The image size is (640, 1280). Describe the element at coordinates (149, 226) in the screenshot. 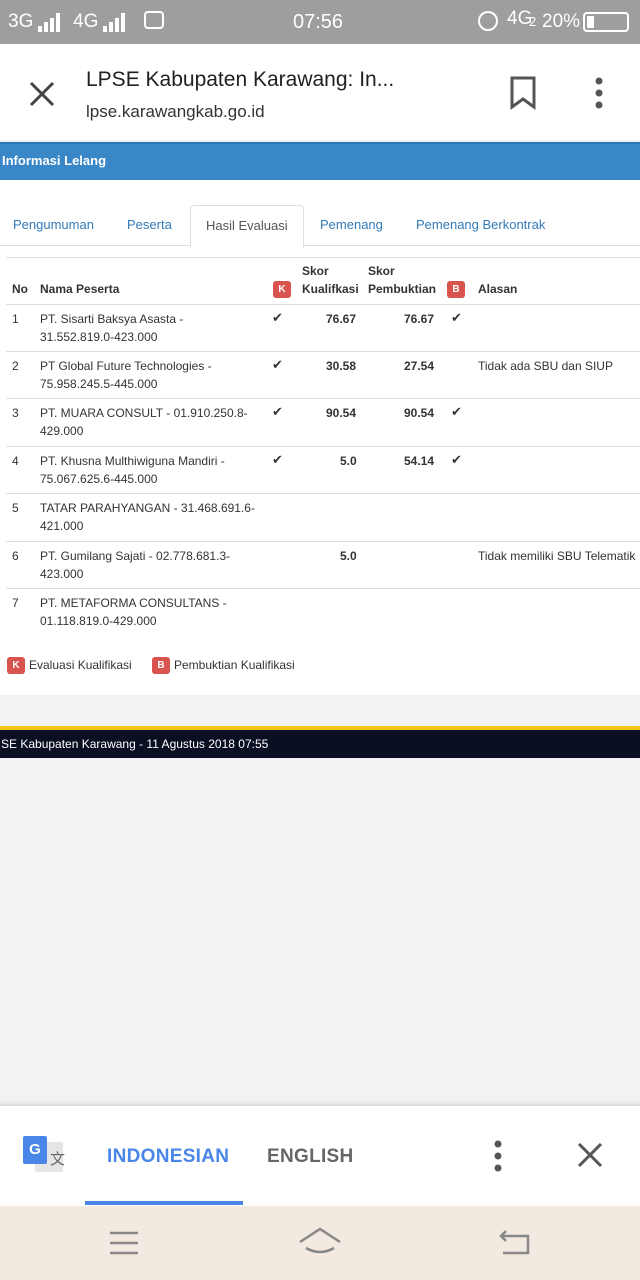

I see `tab-peserta: Peserta` at that location.